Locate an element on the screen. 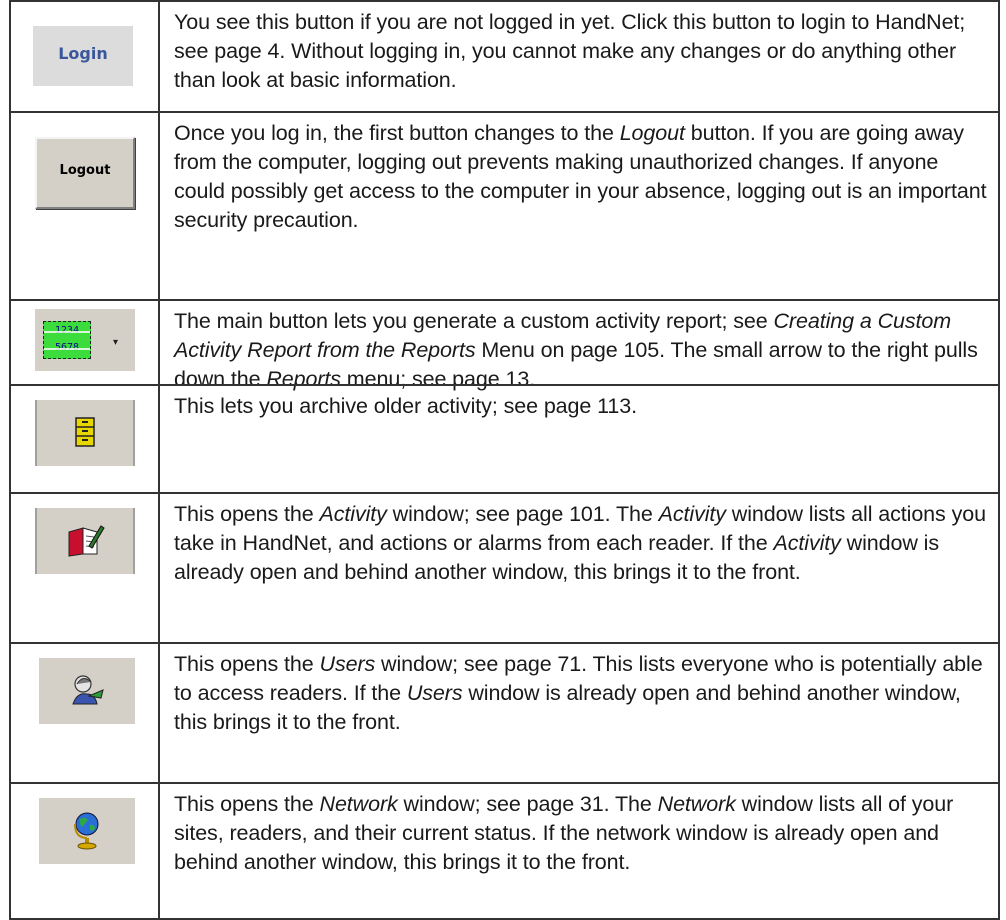 This screenshot has width=1006, height=920. network-globe-icon is located at coordinates (86, 831).